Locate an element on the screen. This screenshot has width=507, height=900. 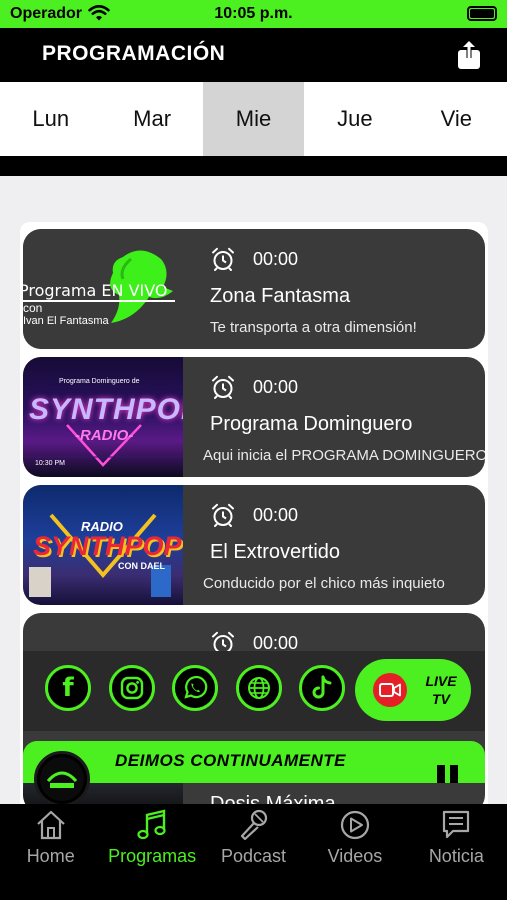
status-bar: Operador 10:05 p.m. is located at coordinates (253, 14).